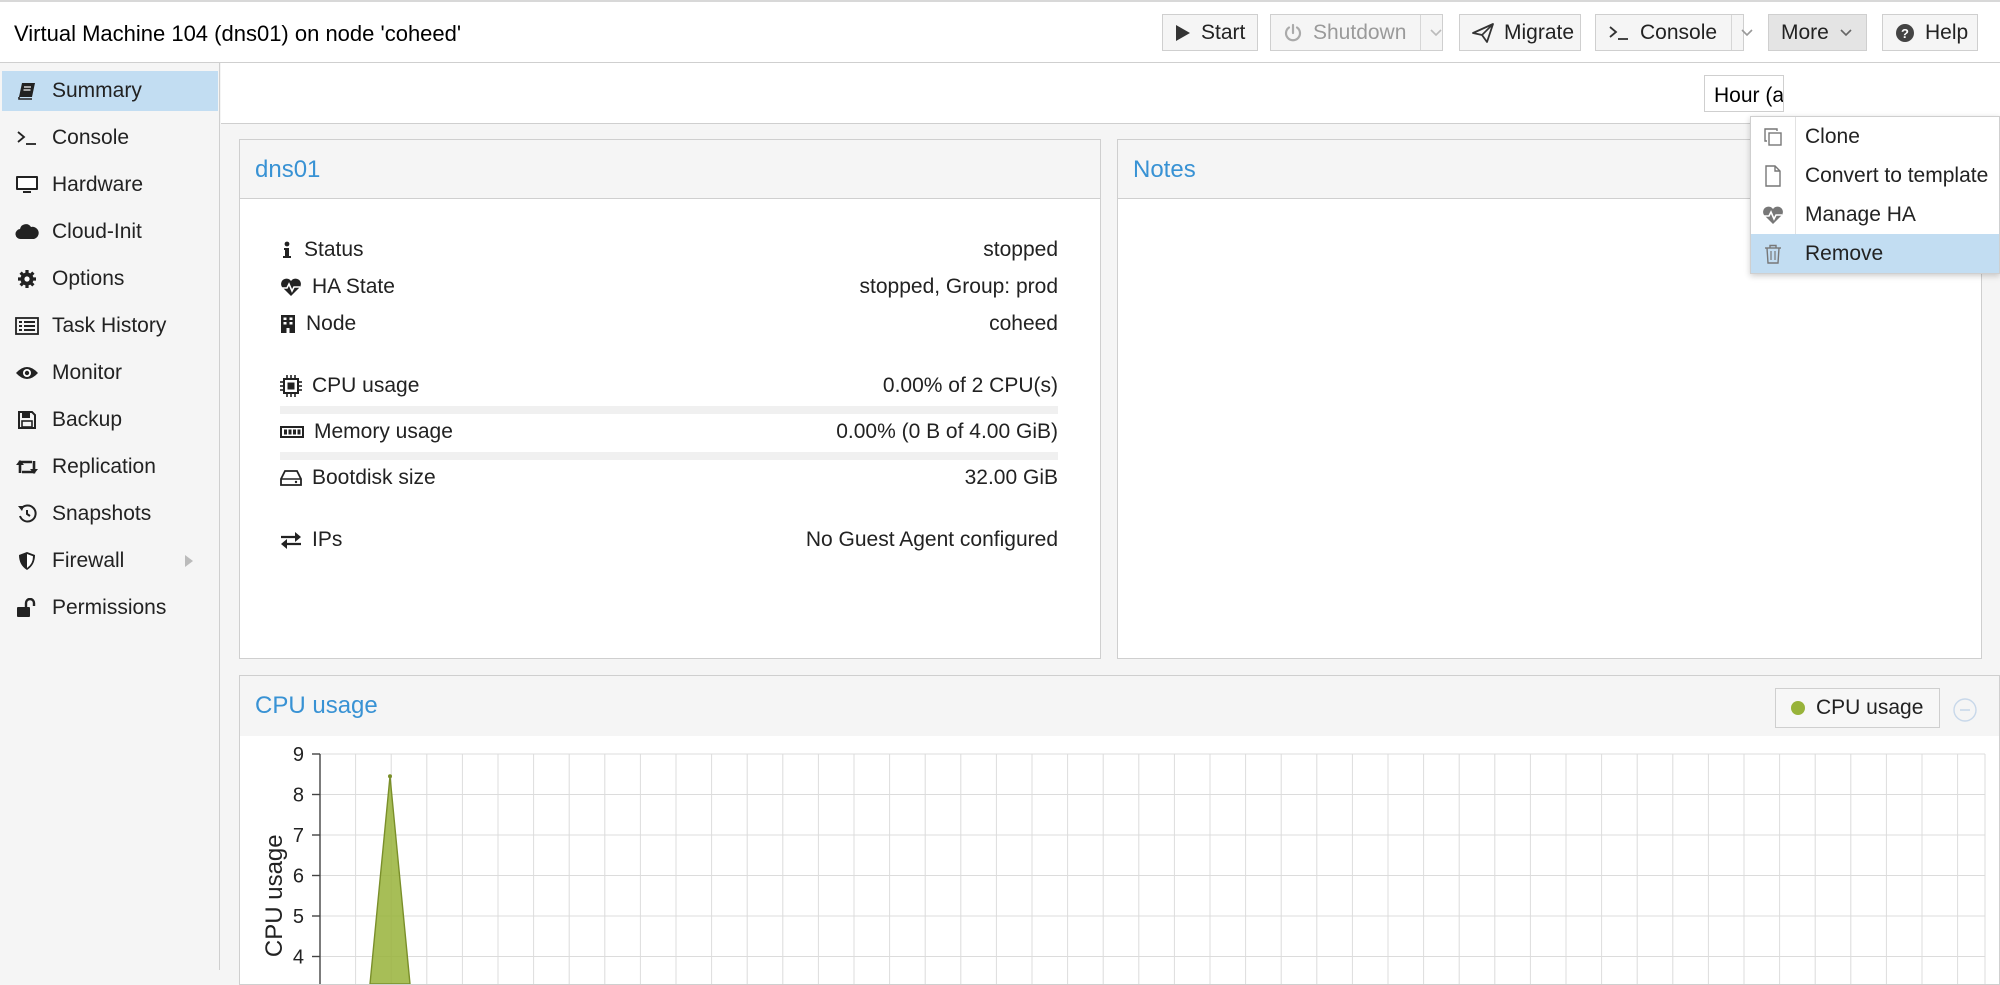  I want to click on migrate-button: Migrate, so click(1520, 32).